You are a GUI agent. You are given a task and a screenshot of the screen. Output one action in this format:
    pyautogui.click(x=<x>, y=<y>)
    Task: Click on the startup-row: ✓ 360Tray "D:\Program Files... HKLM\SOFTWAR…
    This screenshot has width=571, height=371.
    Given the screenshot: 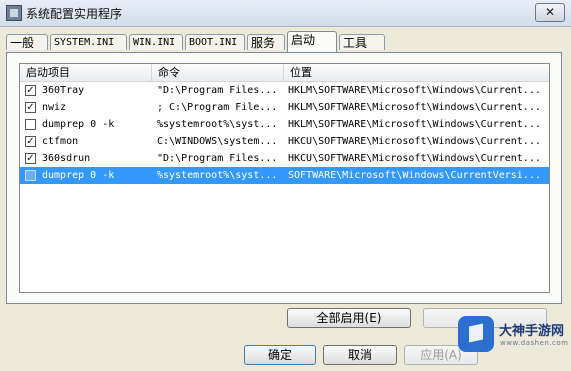 What is the action you would take?
    pyautogui.click(x=284, y=90)
    